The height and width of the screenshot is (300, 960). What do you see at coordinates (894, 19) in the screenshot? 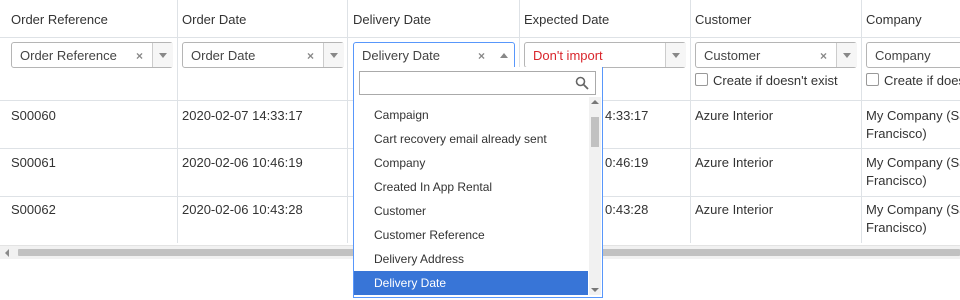
I see `column-header-company: Company` at bounding box center [894, 19].